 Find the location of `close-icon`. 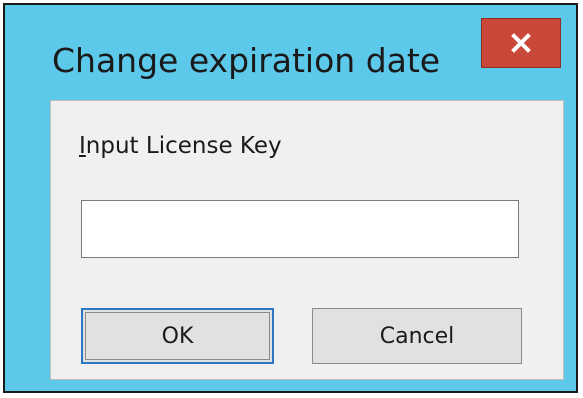

close-icon is located at coordinates (521, 43).